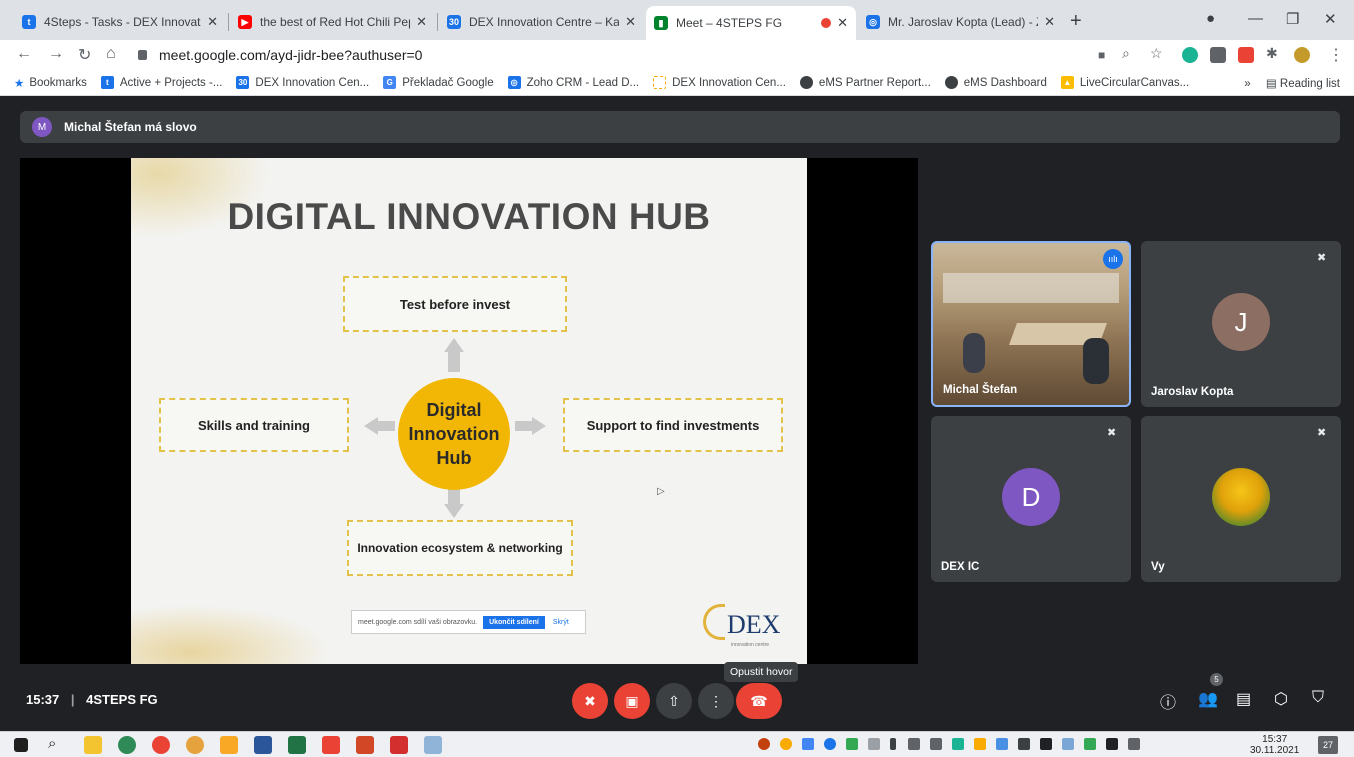 This screenshot has width=1354, height=757. I want to click on drive-icon, so click(808, 744).